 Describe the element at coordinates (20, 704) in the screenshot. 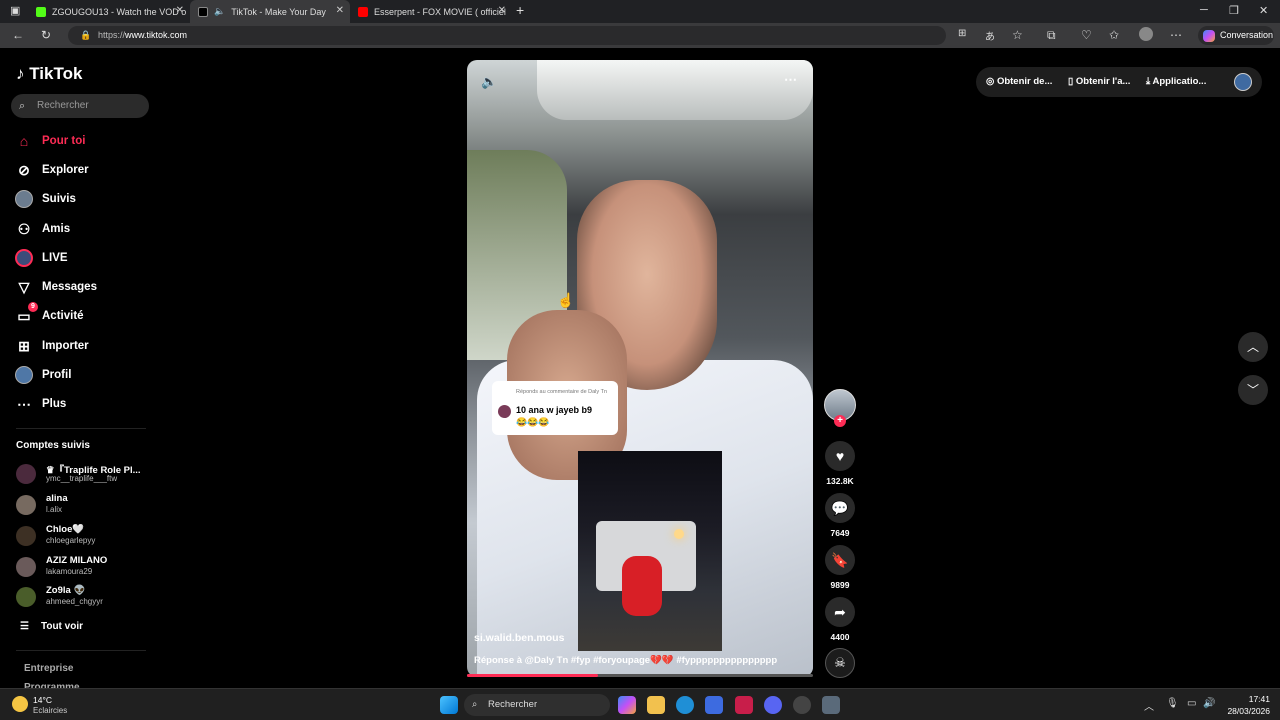

I see `weather-icon` at that location.